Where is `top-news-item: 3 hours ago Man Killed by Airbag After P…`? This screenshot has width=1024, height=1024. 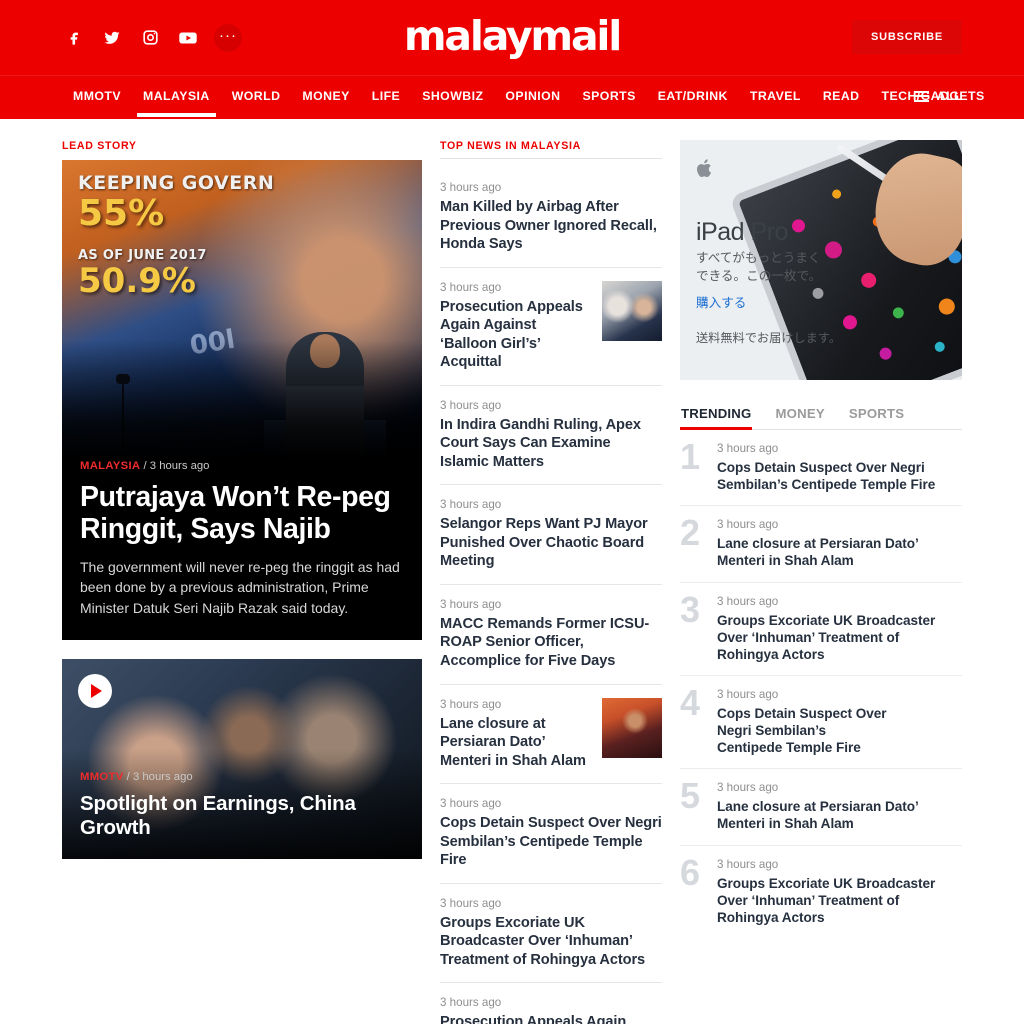
top-news-item: 3 hours ago Man Killed by Airbag After P… is located at coordinates (551, 218).